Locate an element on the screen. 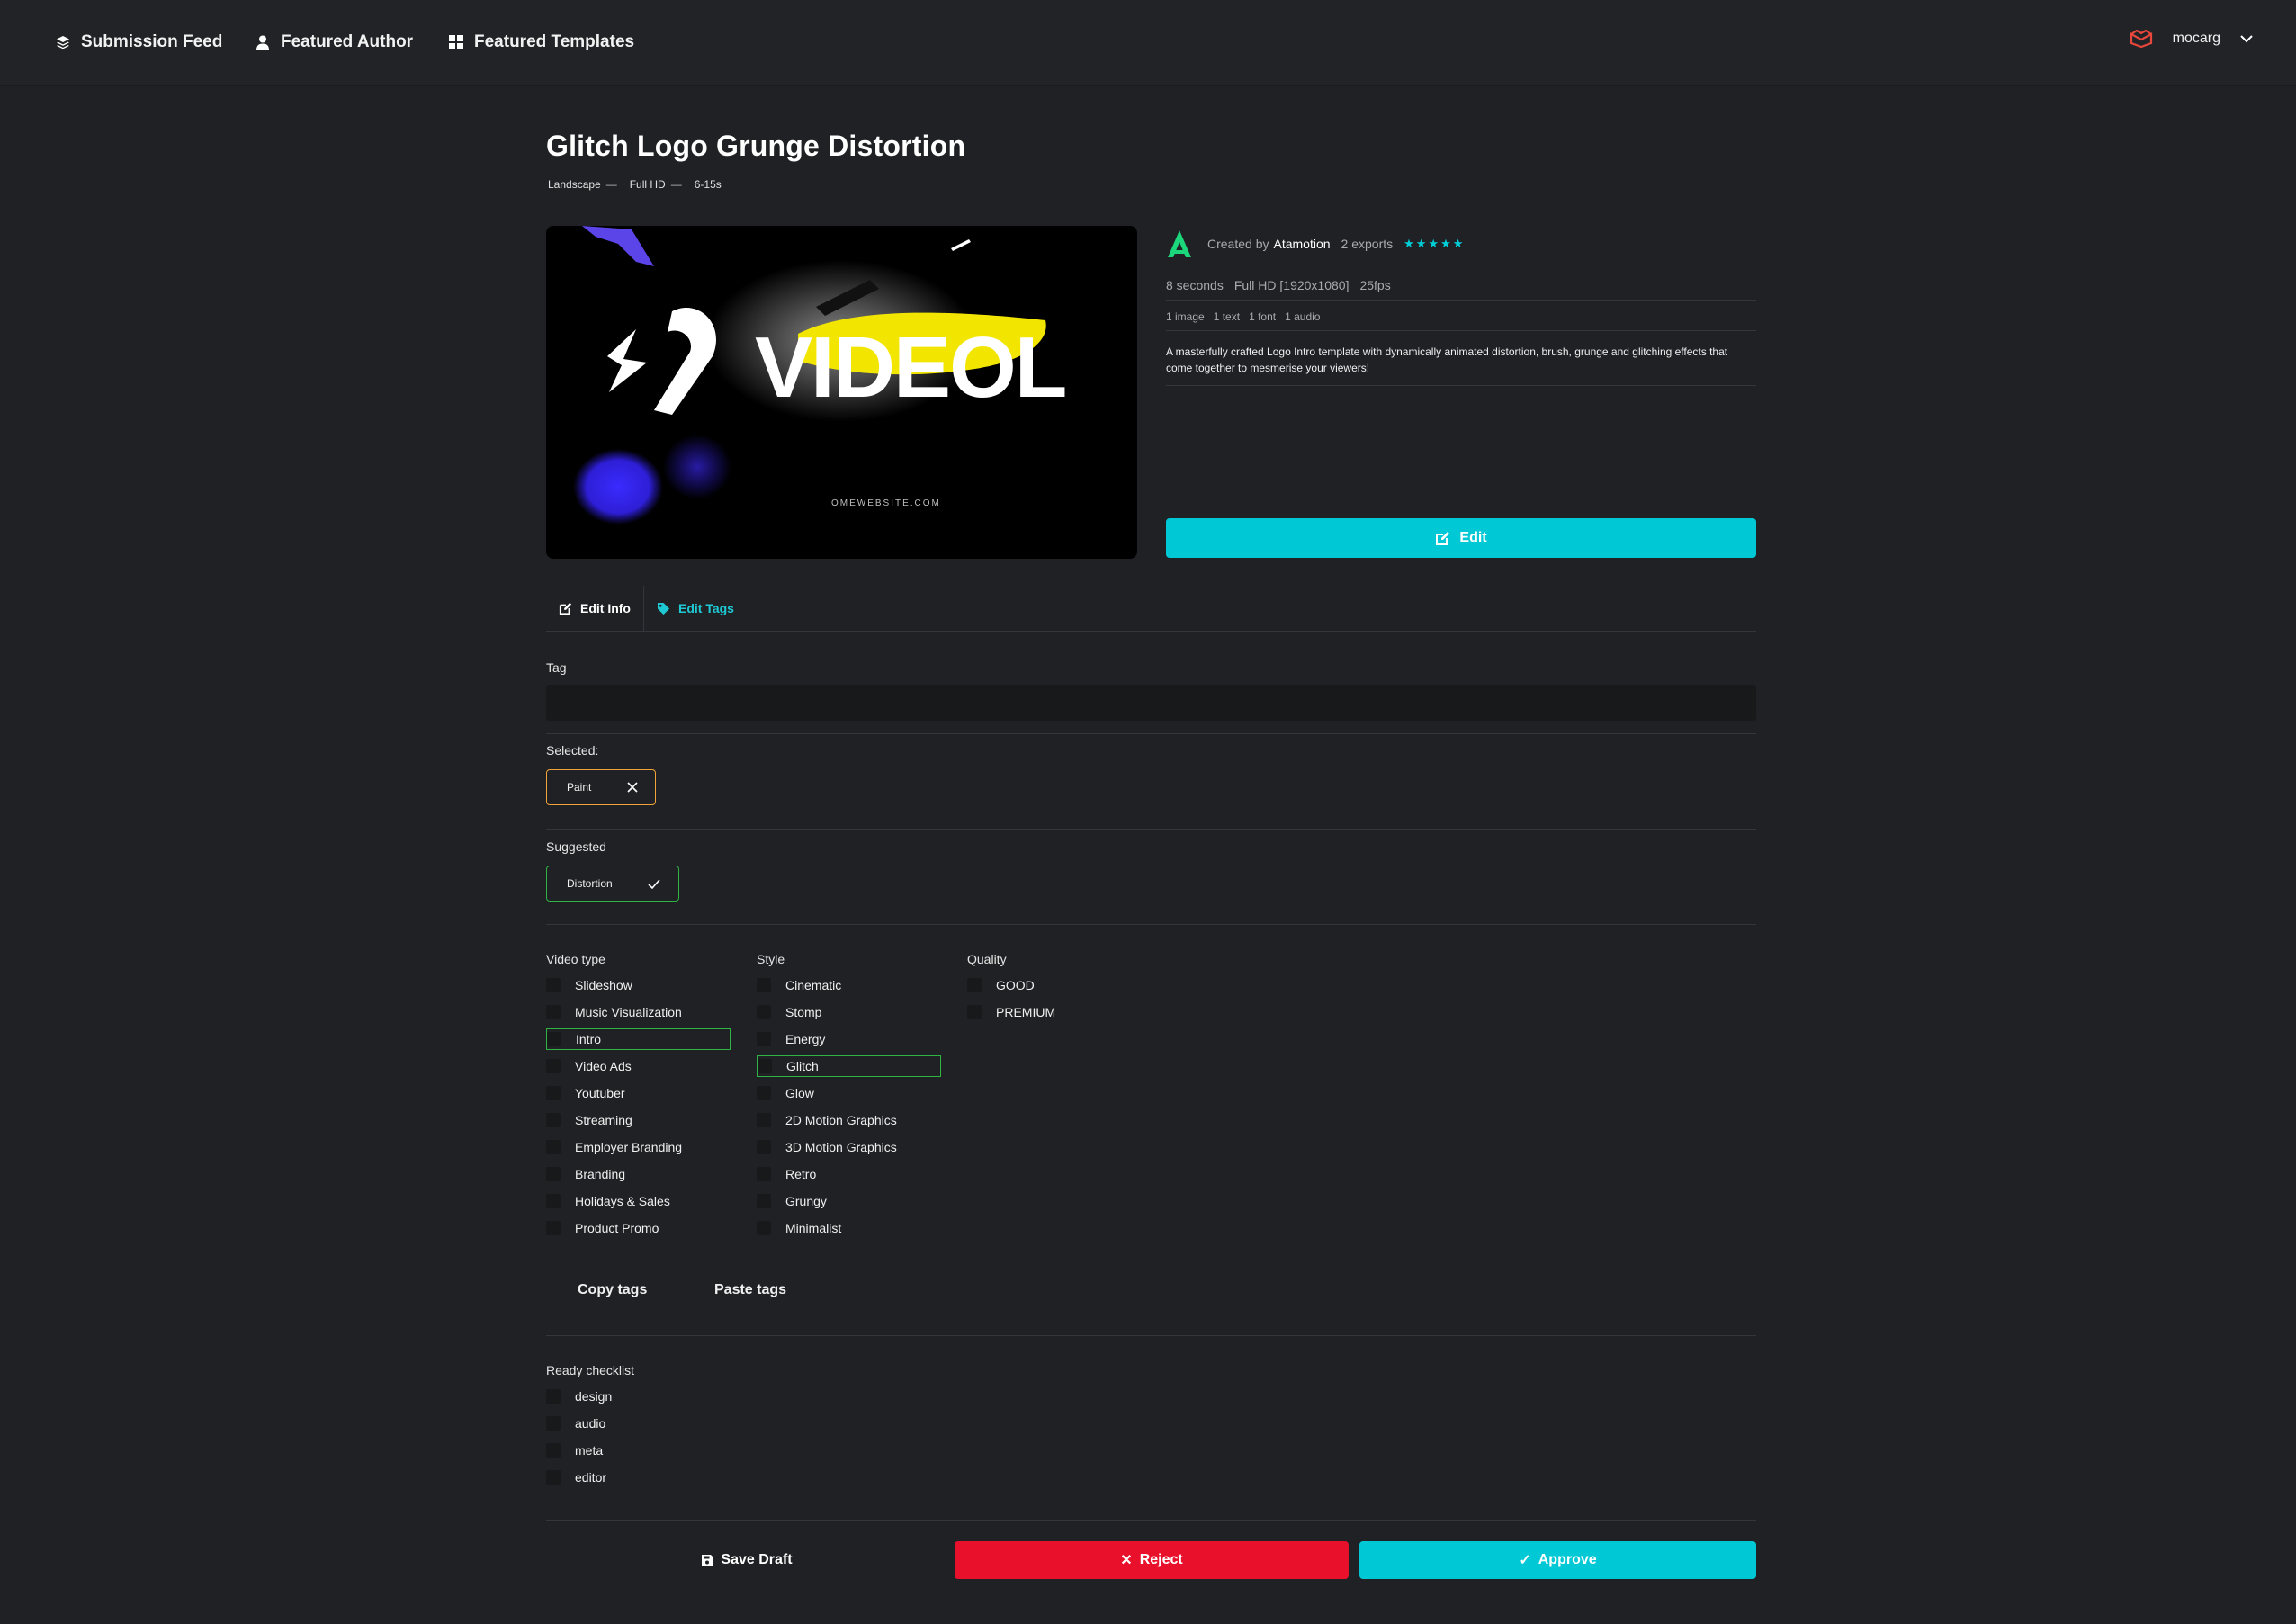 The width and height of the screenshot is (2296, 1624). copy-tags-button: Copy tags is located at coordinates (612, 1290).